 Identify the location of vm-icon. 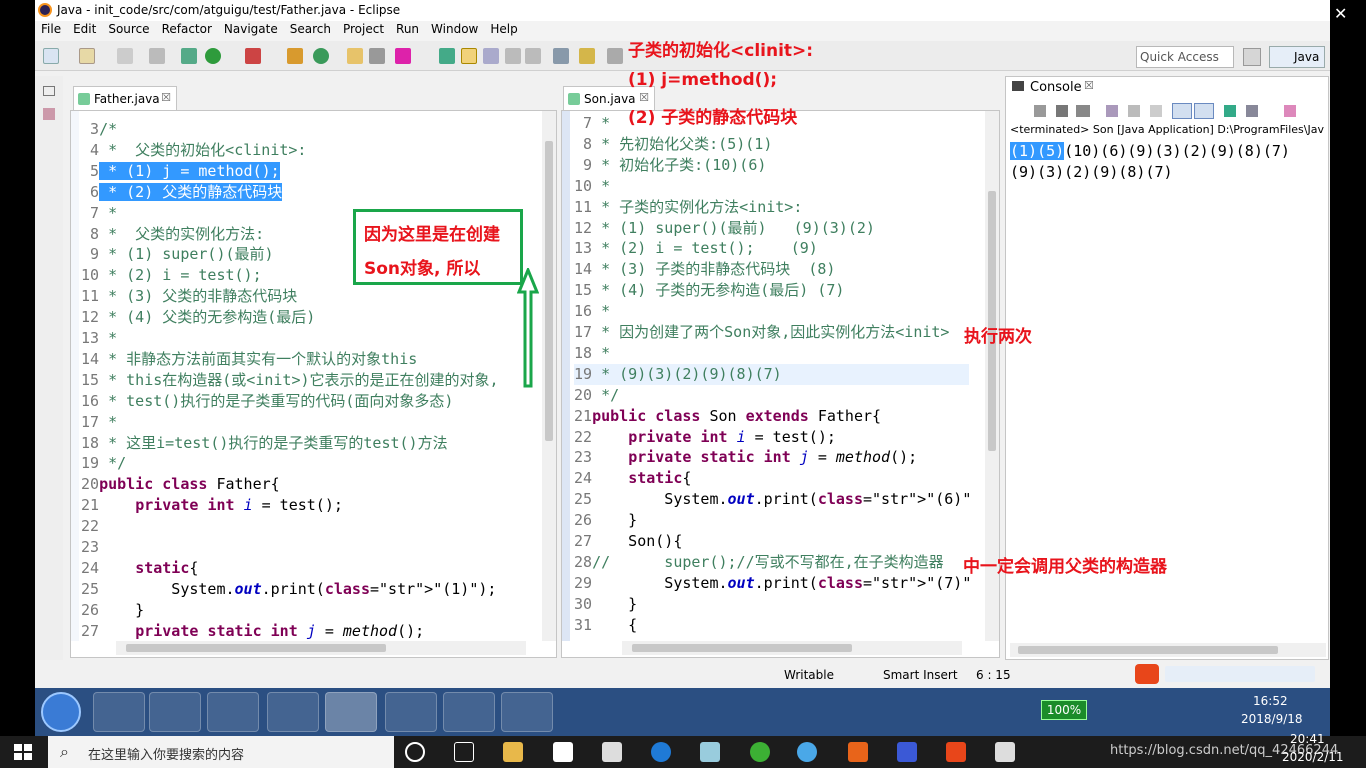
(807, 752).